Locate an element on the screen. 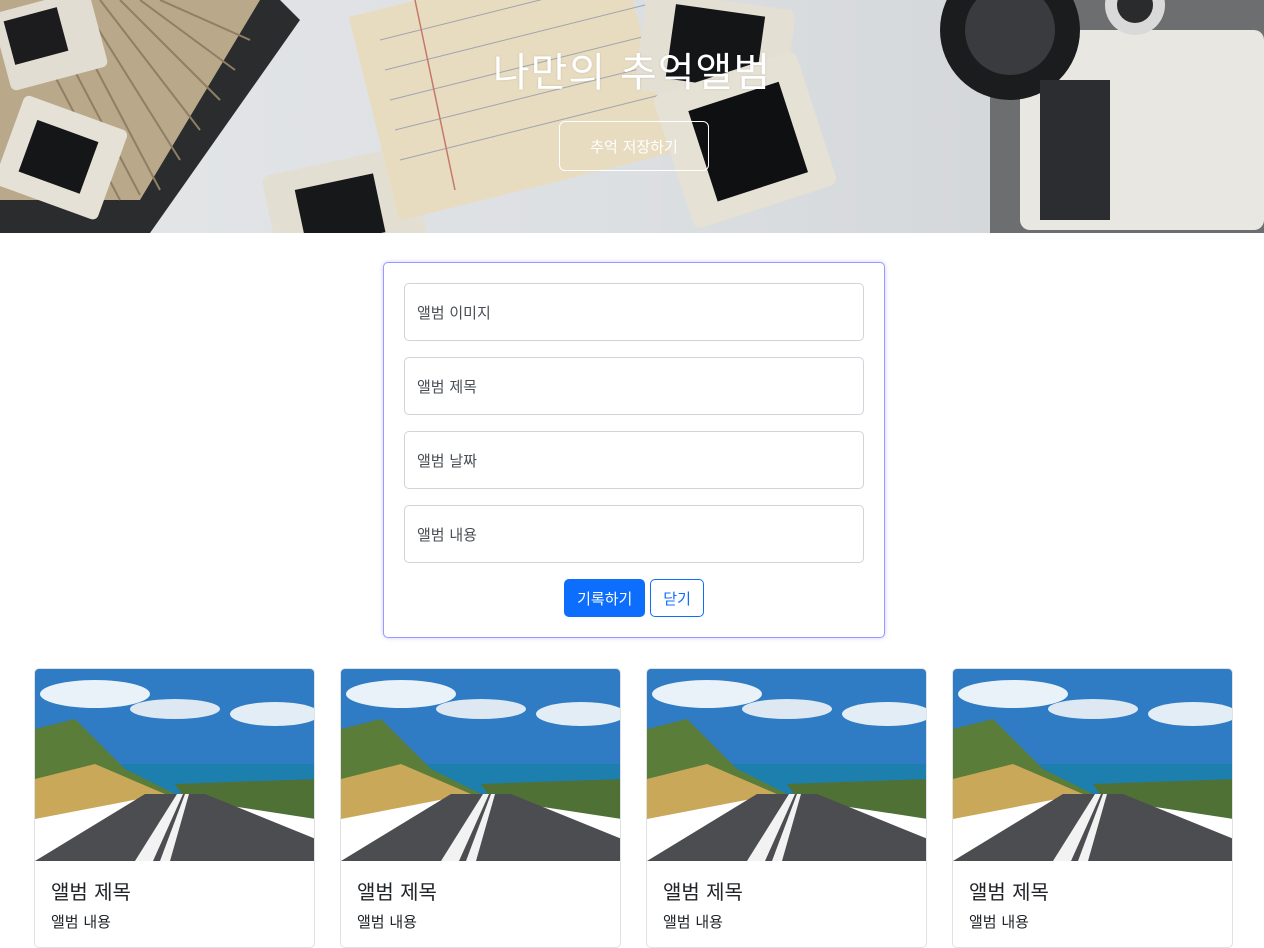 This screenshot has width=1264, height=948. close-button: 닫기 is located at coordinates (677, 598).